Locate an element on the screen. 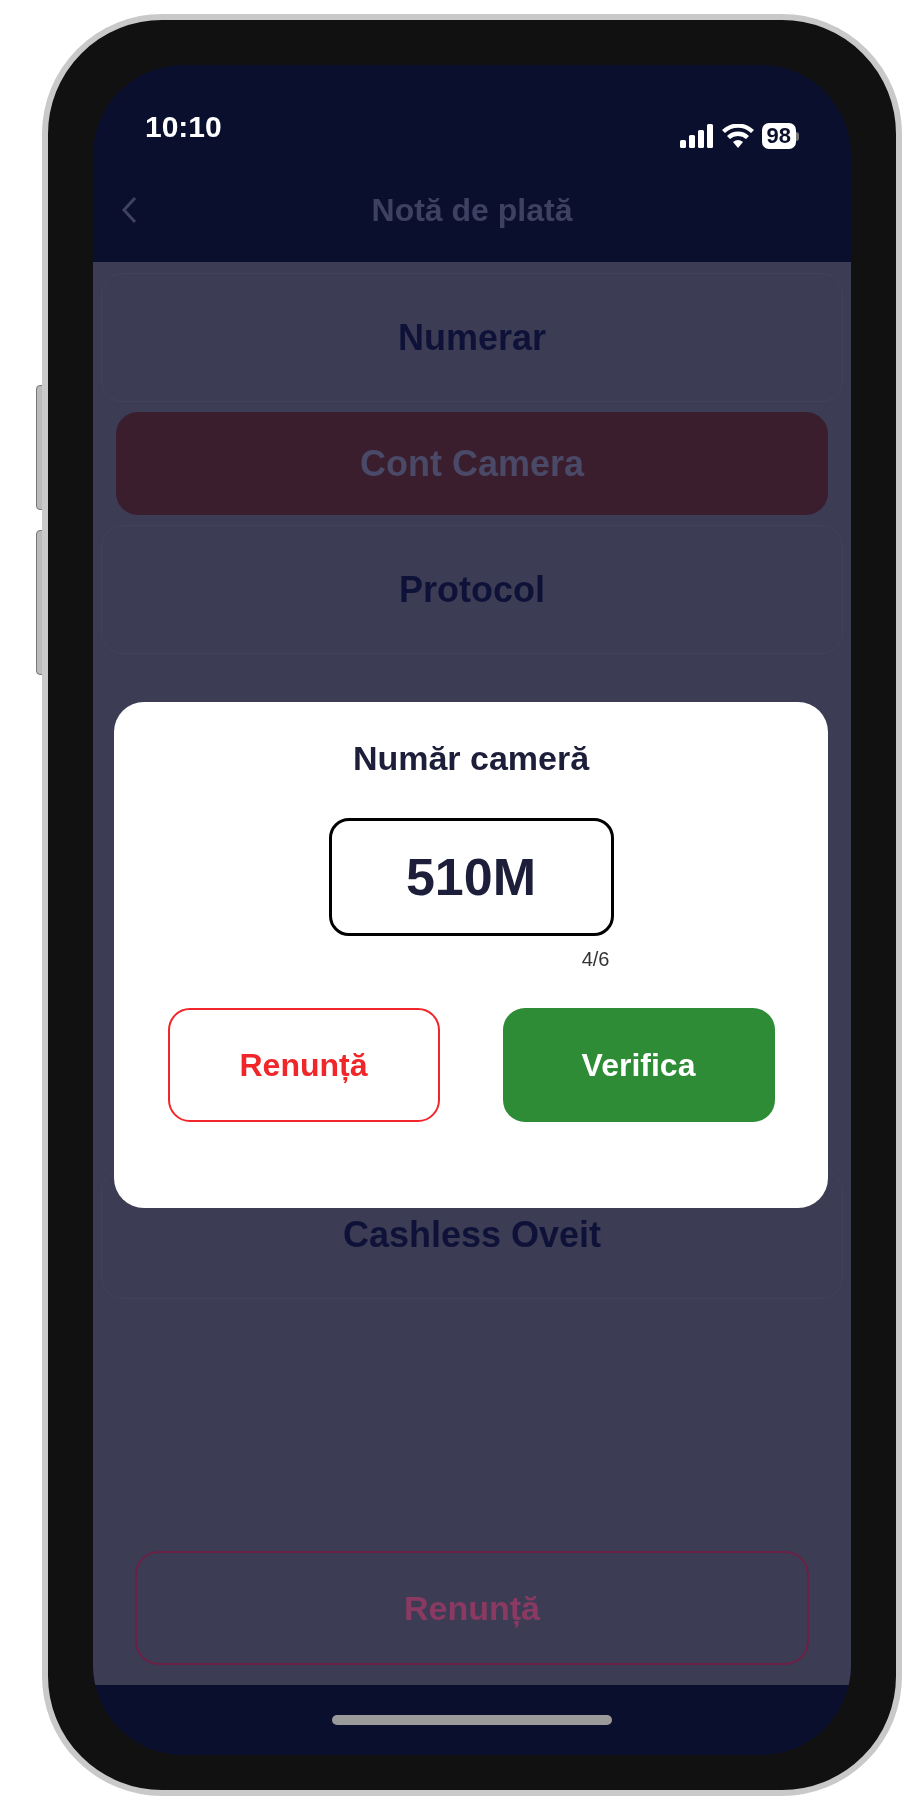 This screenshot has width=903, height=1796. room-number-field: 510M is located at coordinates (471, 877).